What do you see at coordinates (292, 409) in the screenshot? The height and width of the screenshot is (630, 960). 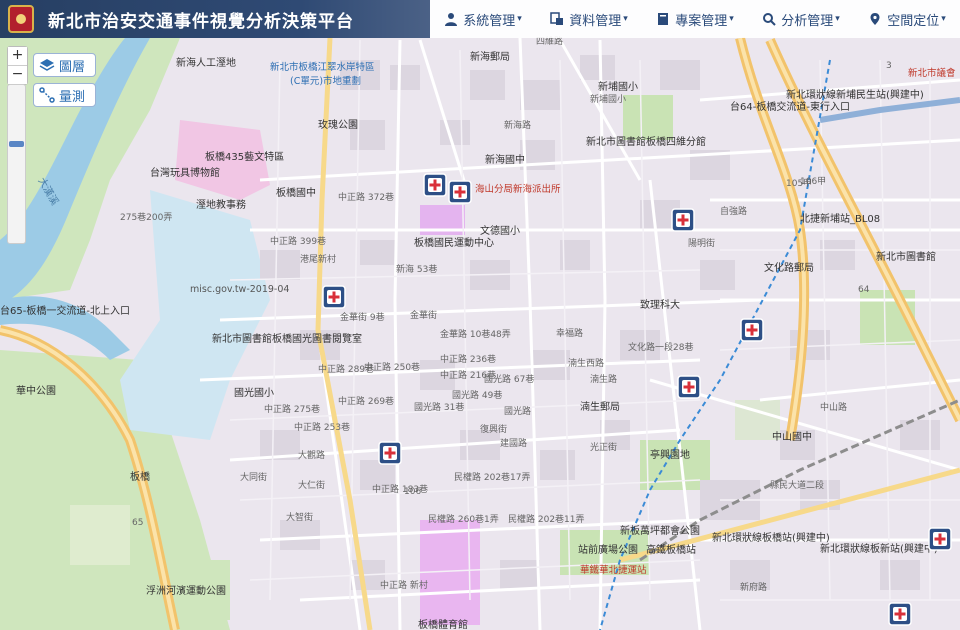 I see `road-label: 中正路 275巷` at bounding box center [292, 409].